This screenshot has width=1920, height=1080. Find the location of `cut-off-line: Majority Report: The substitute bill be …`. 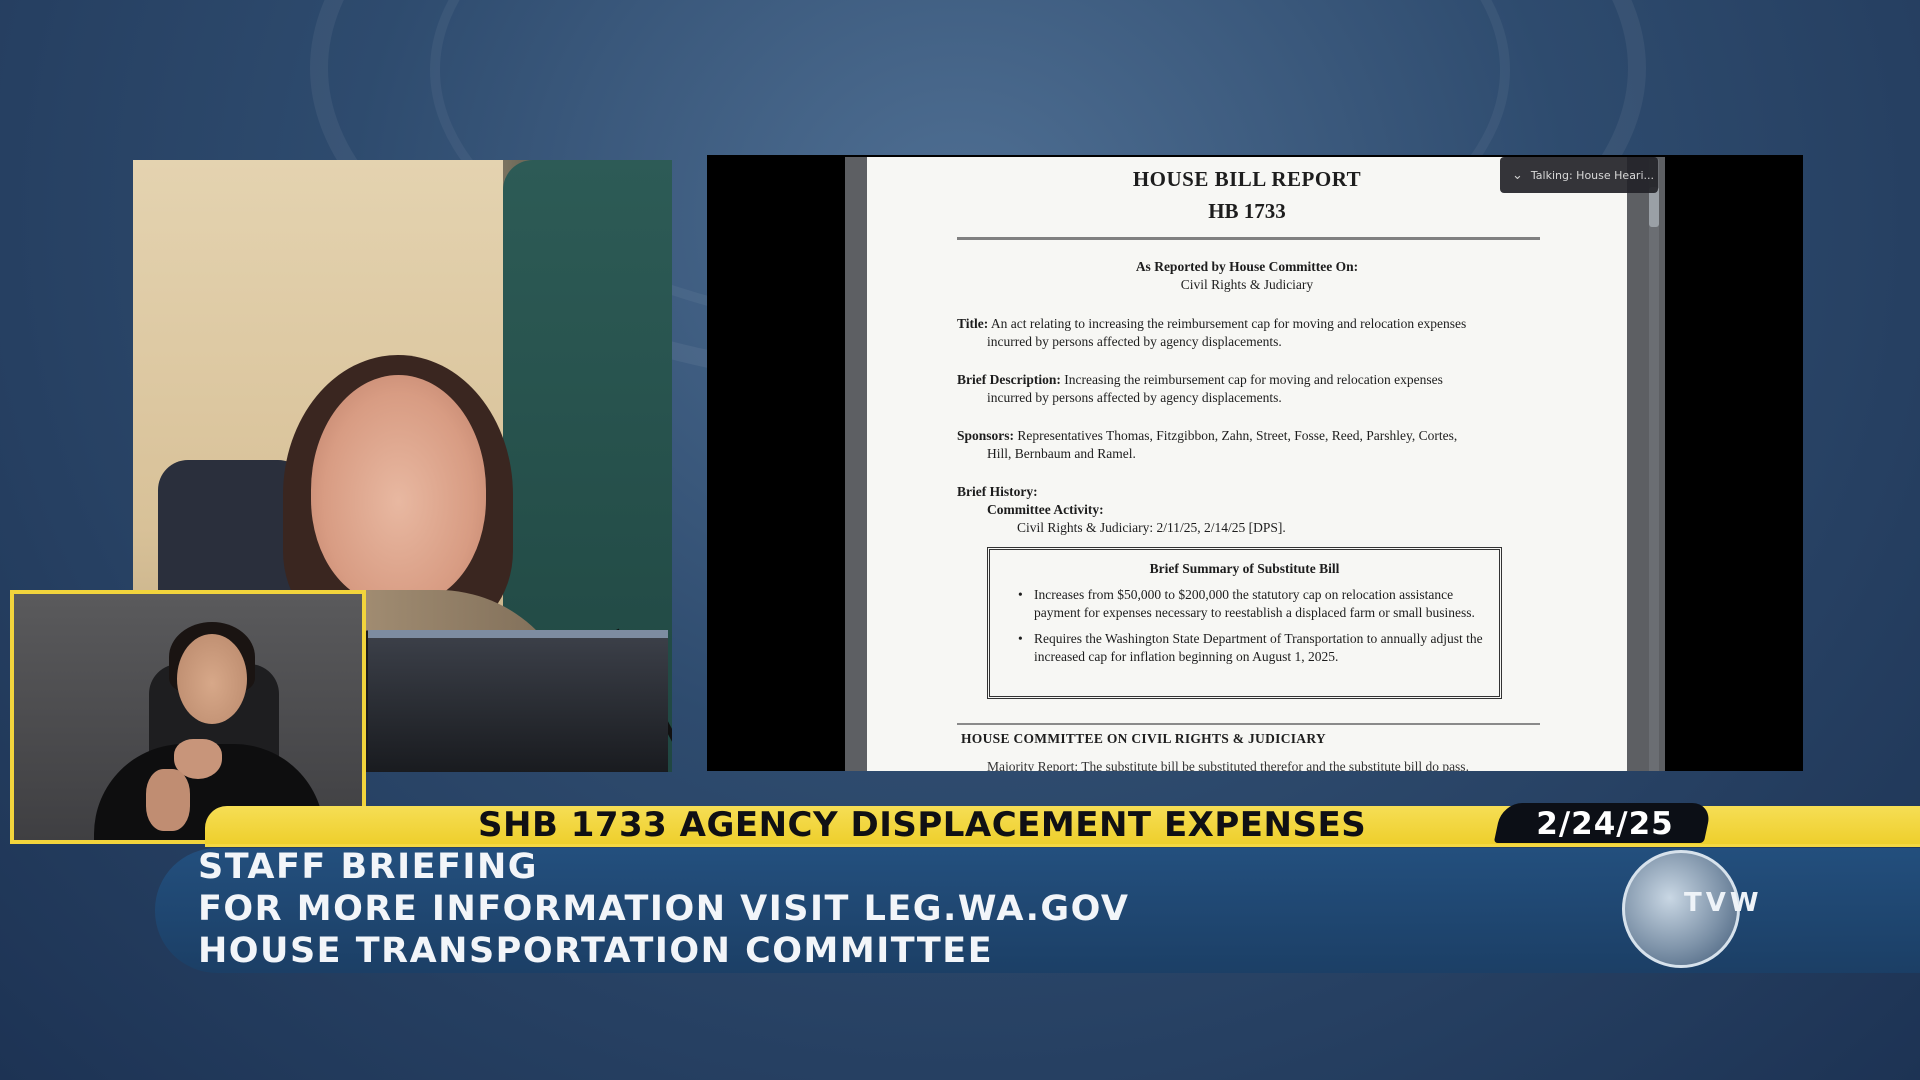

cut-off-line: Majority Report: The substitute bill be … is located at coordinates (1228, 765).